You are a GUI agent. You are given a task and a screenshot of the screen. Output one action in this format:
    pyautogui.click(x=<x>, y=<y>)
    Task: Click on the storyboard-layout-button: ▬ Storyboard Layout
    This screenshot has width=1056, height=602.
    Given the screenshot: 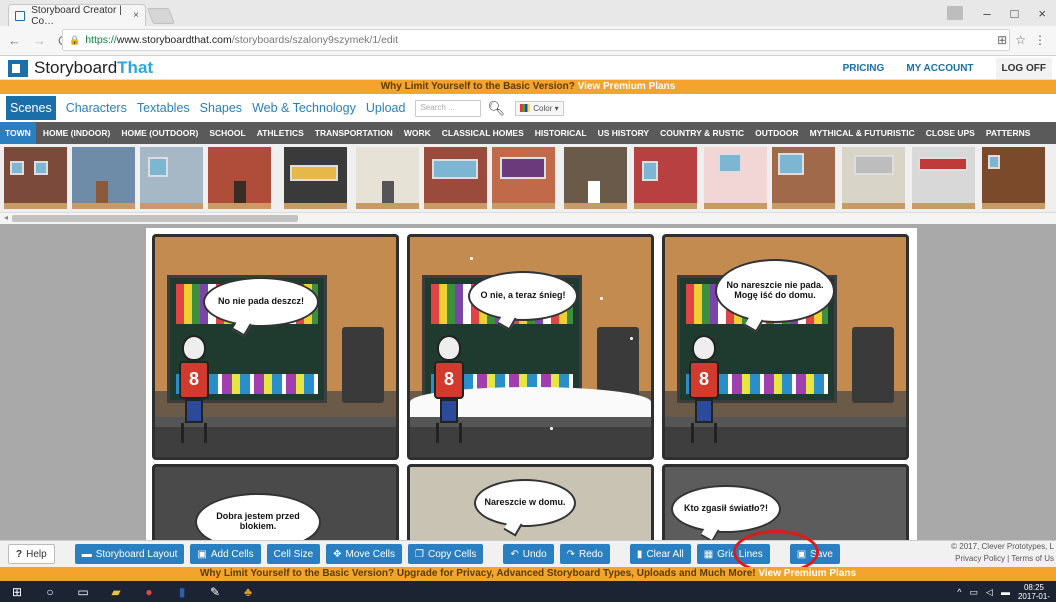 What is the action you would take?
    pyautogui.click(x=129, y=554)
    